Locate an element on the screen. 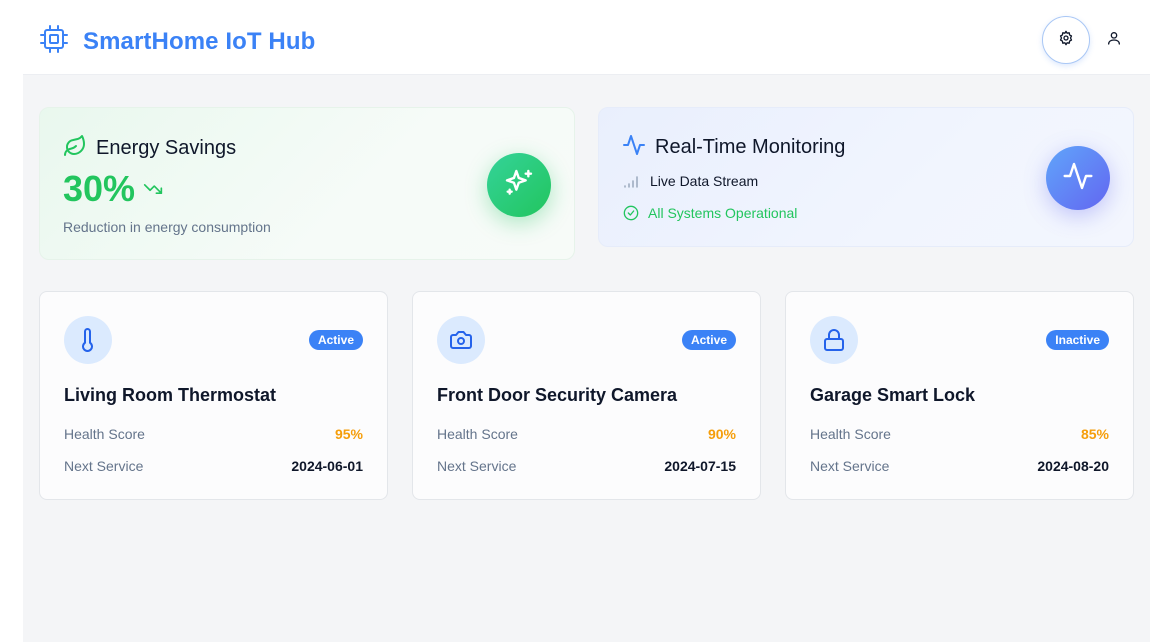 Image resolution: width=1166 pixels, height=642 pixels. monitoring-card-header: Real-Time Monitoring is located at coordinates (733, 147).